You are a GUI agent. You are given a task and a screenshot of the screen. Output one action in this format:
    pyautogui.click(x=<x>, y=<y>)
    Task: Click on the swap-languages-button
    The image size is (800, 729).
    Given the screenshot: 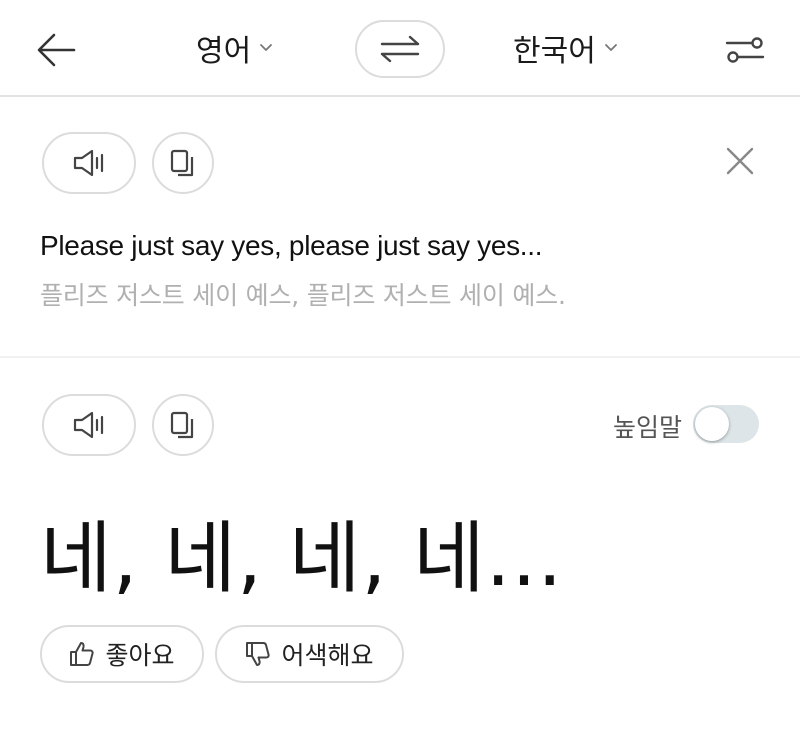 What is the action you would take?
    pyautogui.click(x=400, y=49)
    